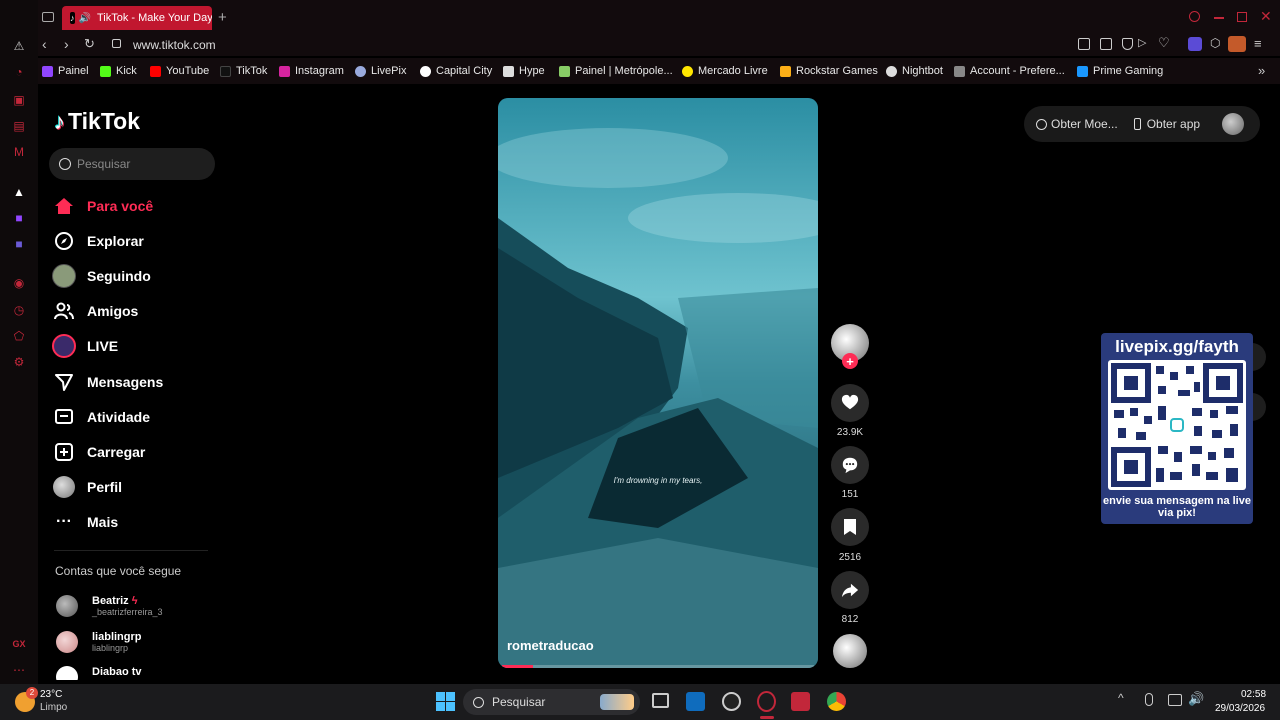 The height and width of the screenshot is (720, 1280). What do you see at coordinates (1242, 17) in the screenshot?
I see `maximize-button` at bounding box center [1242, 17].